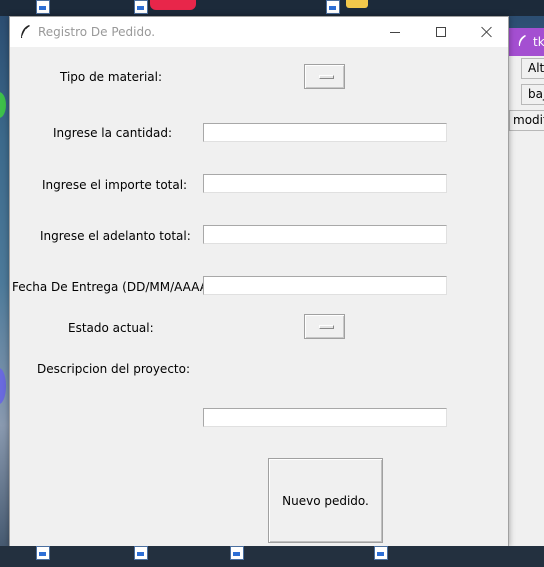 This screenshot has width=544, height=567. Describe the element at coordinates (325, 500) in the screenshot. I see `nuevo-pedido-button: Nuevo pedido.` at that location.